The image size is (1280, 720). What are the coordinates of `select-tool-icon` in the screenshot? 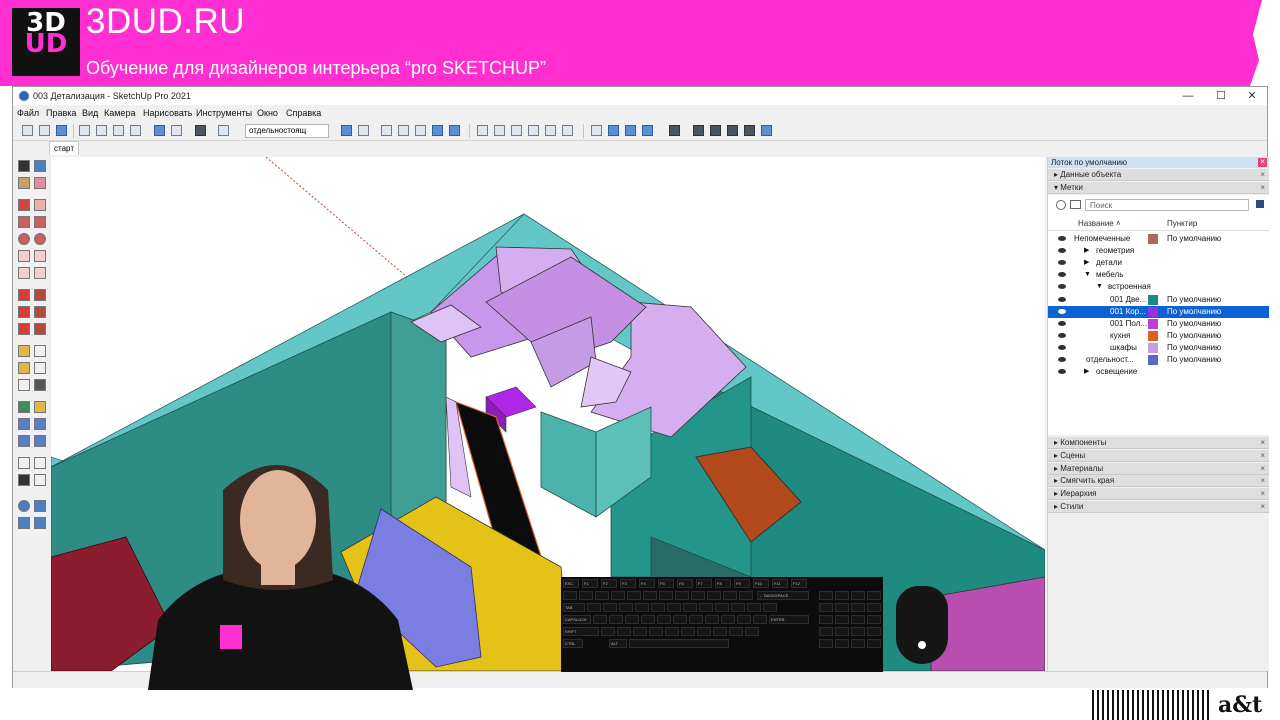 It's located at (24, 166).